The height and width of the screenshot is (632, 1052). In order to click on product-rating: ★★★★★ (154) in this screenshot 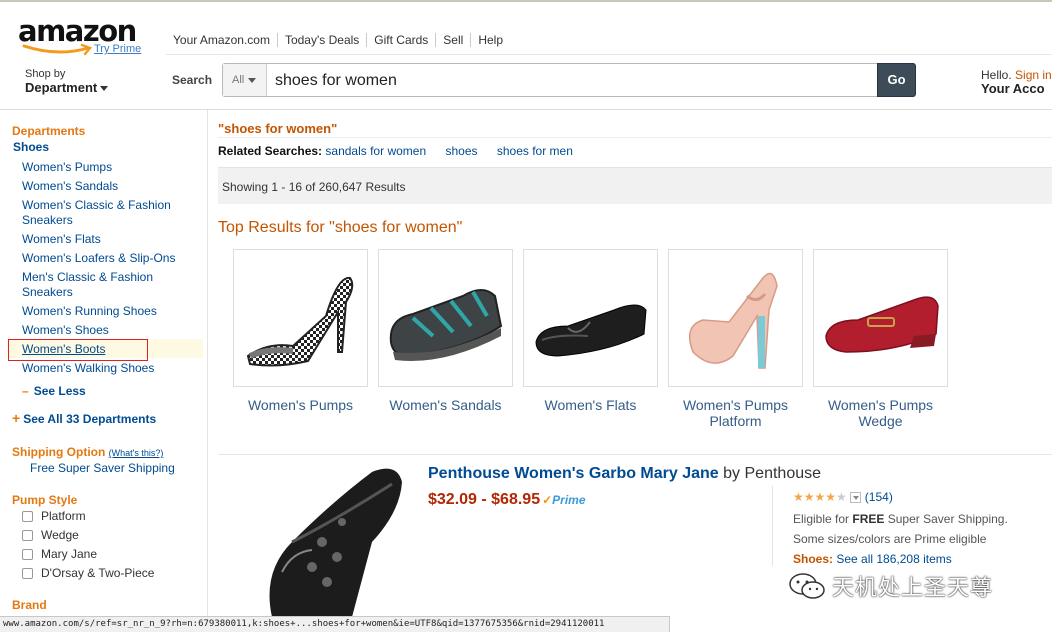, I will do `click(843, 497)`.